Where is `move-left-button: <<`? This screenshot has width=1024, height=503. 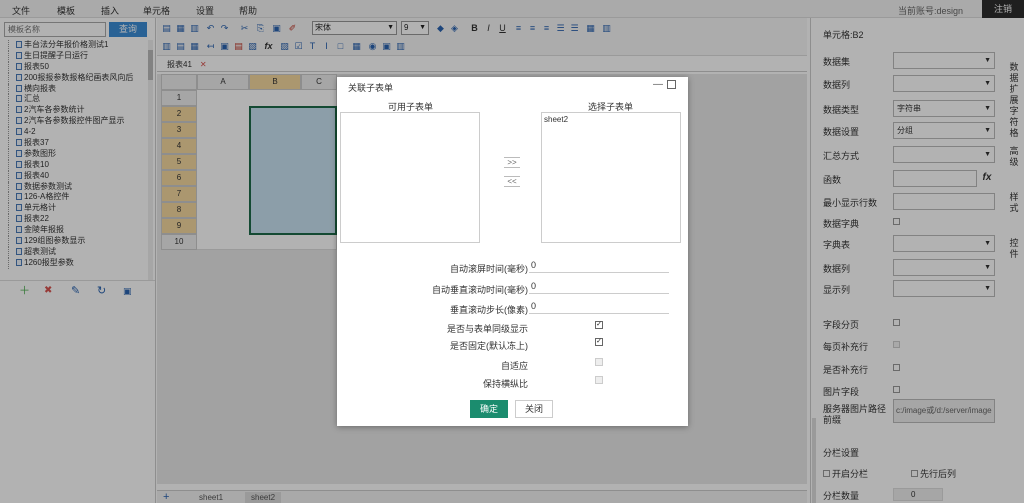 move-left-button: << is located at coordinates (512, 181).